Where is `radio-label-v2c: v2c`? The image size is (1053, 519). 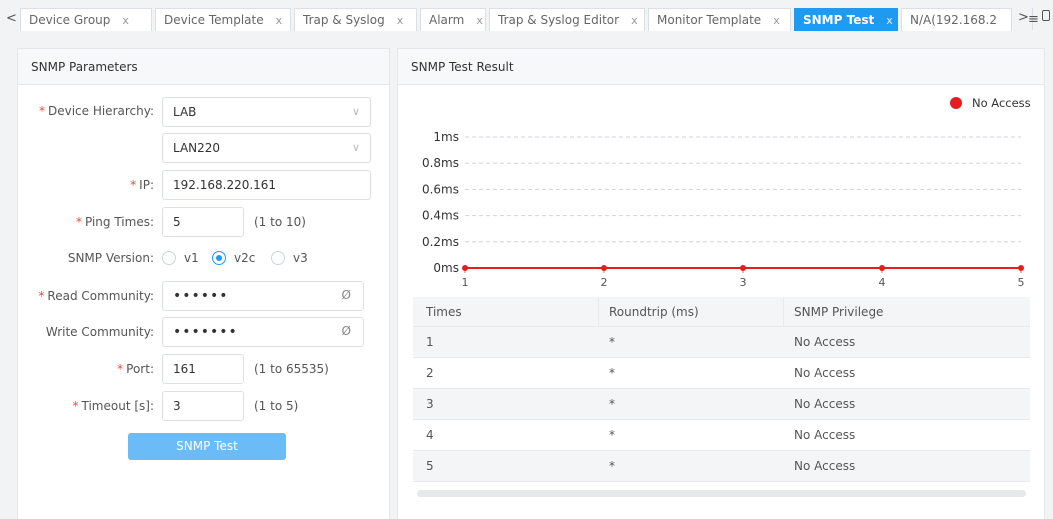 radio-label-v2c: v2c is located at coordinates (245, 258).